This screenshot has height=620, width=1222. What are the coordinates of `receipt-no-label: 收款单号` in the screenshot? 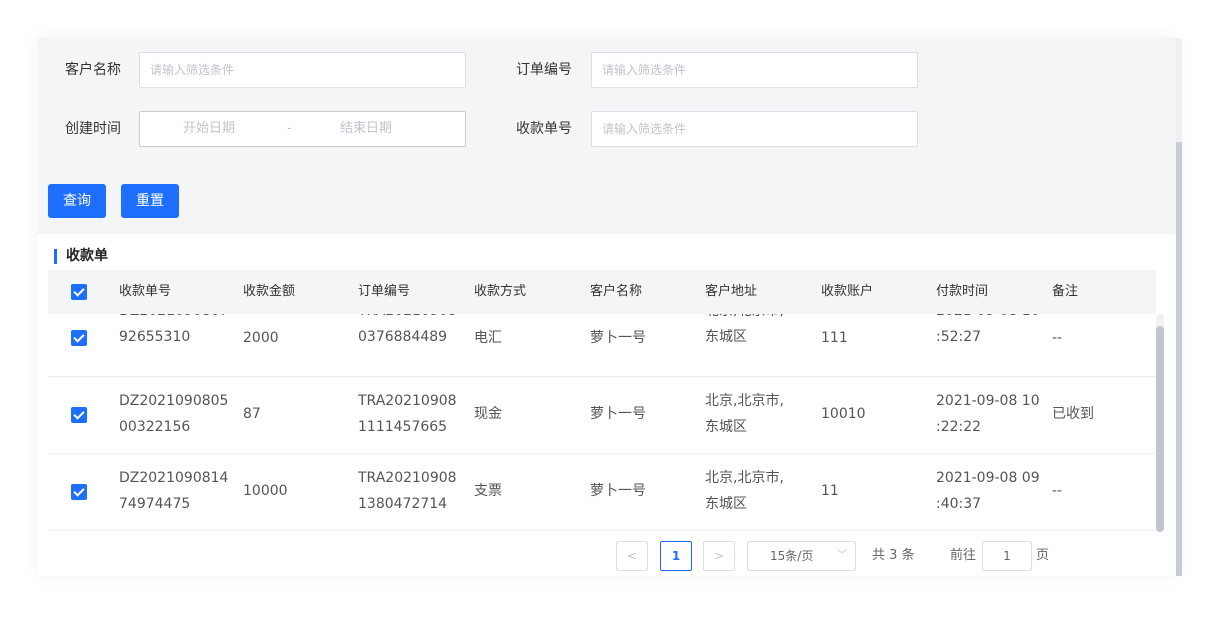 It's located at (544, 129).